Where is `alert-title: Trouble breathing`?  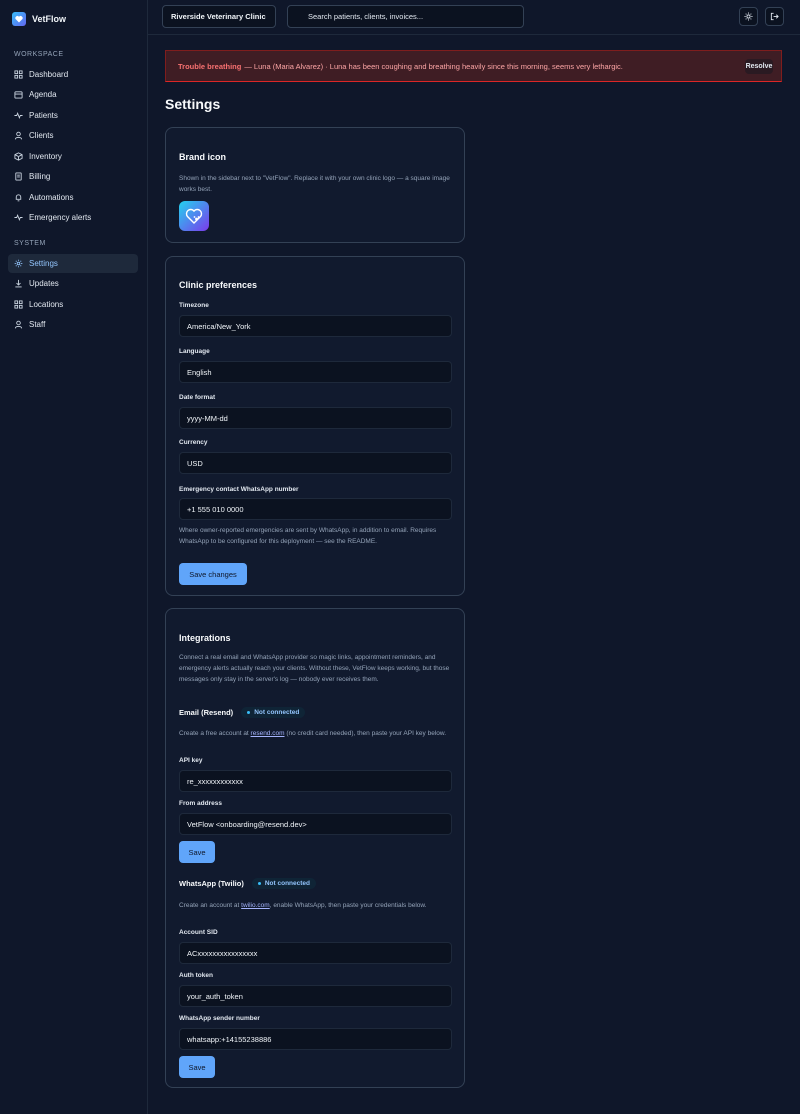
alert-title: Trouble breathing is located at coordinates (210, 66).